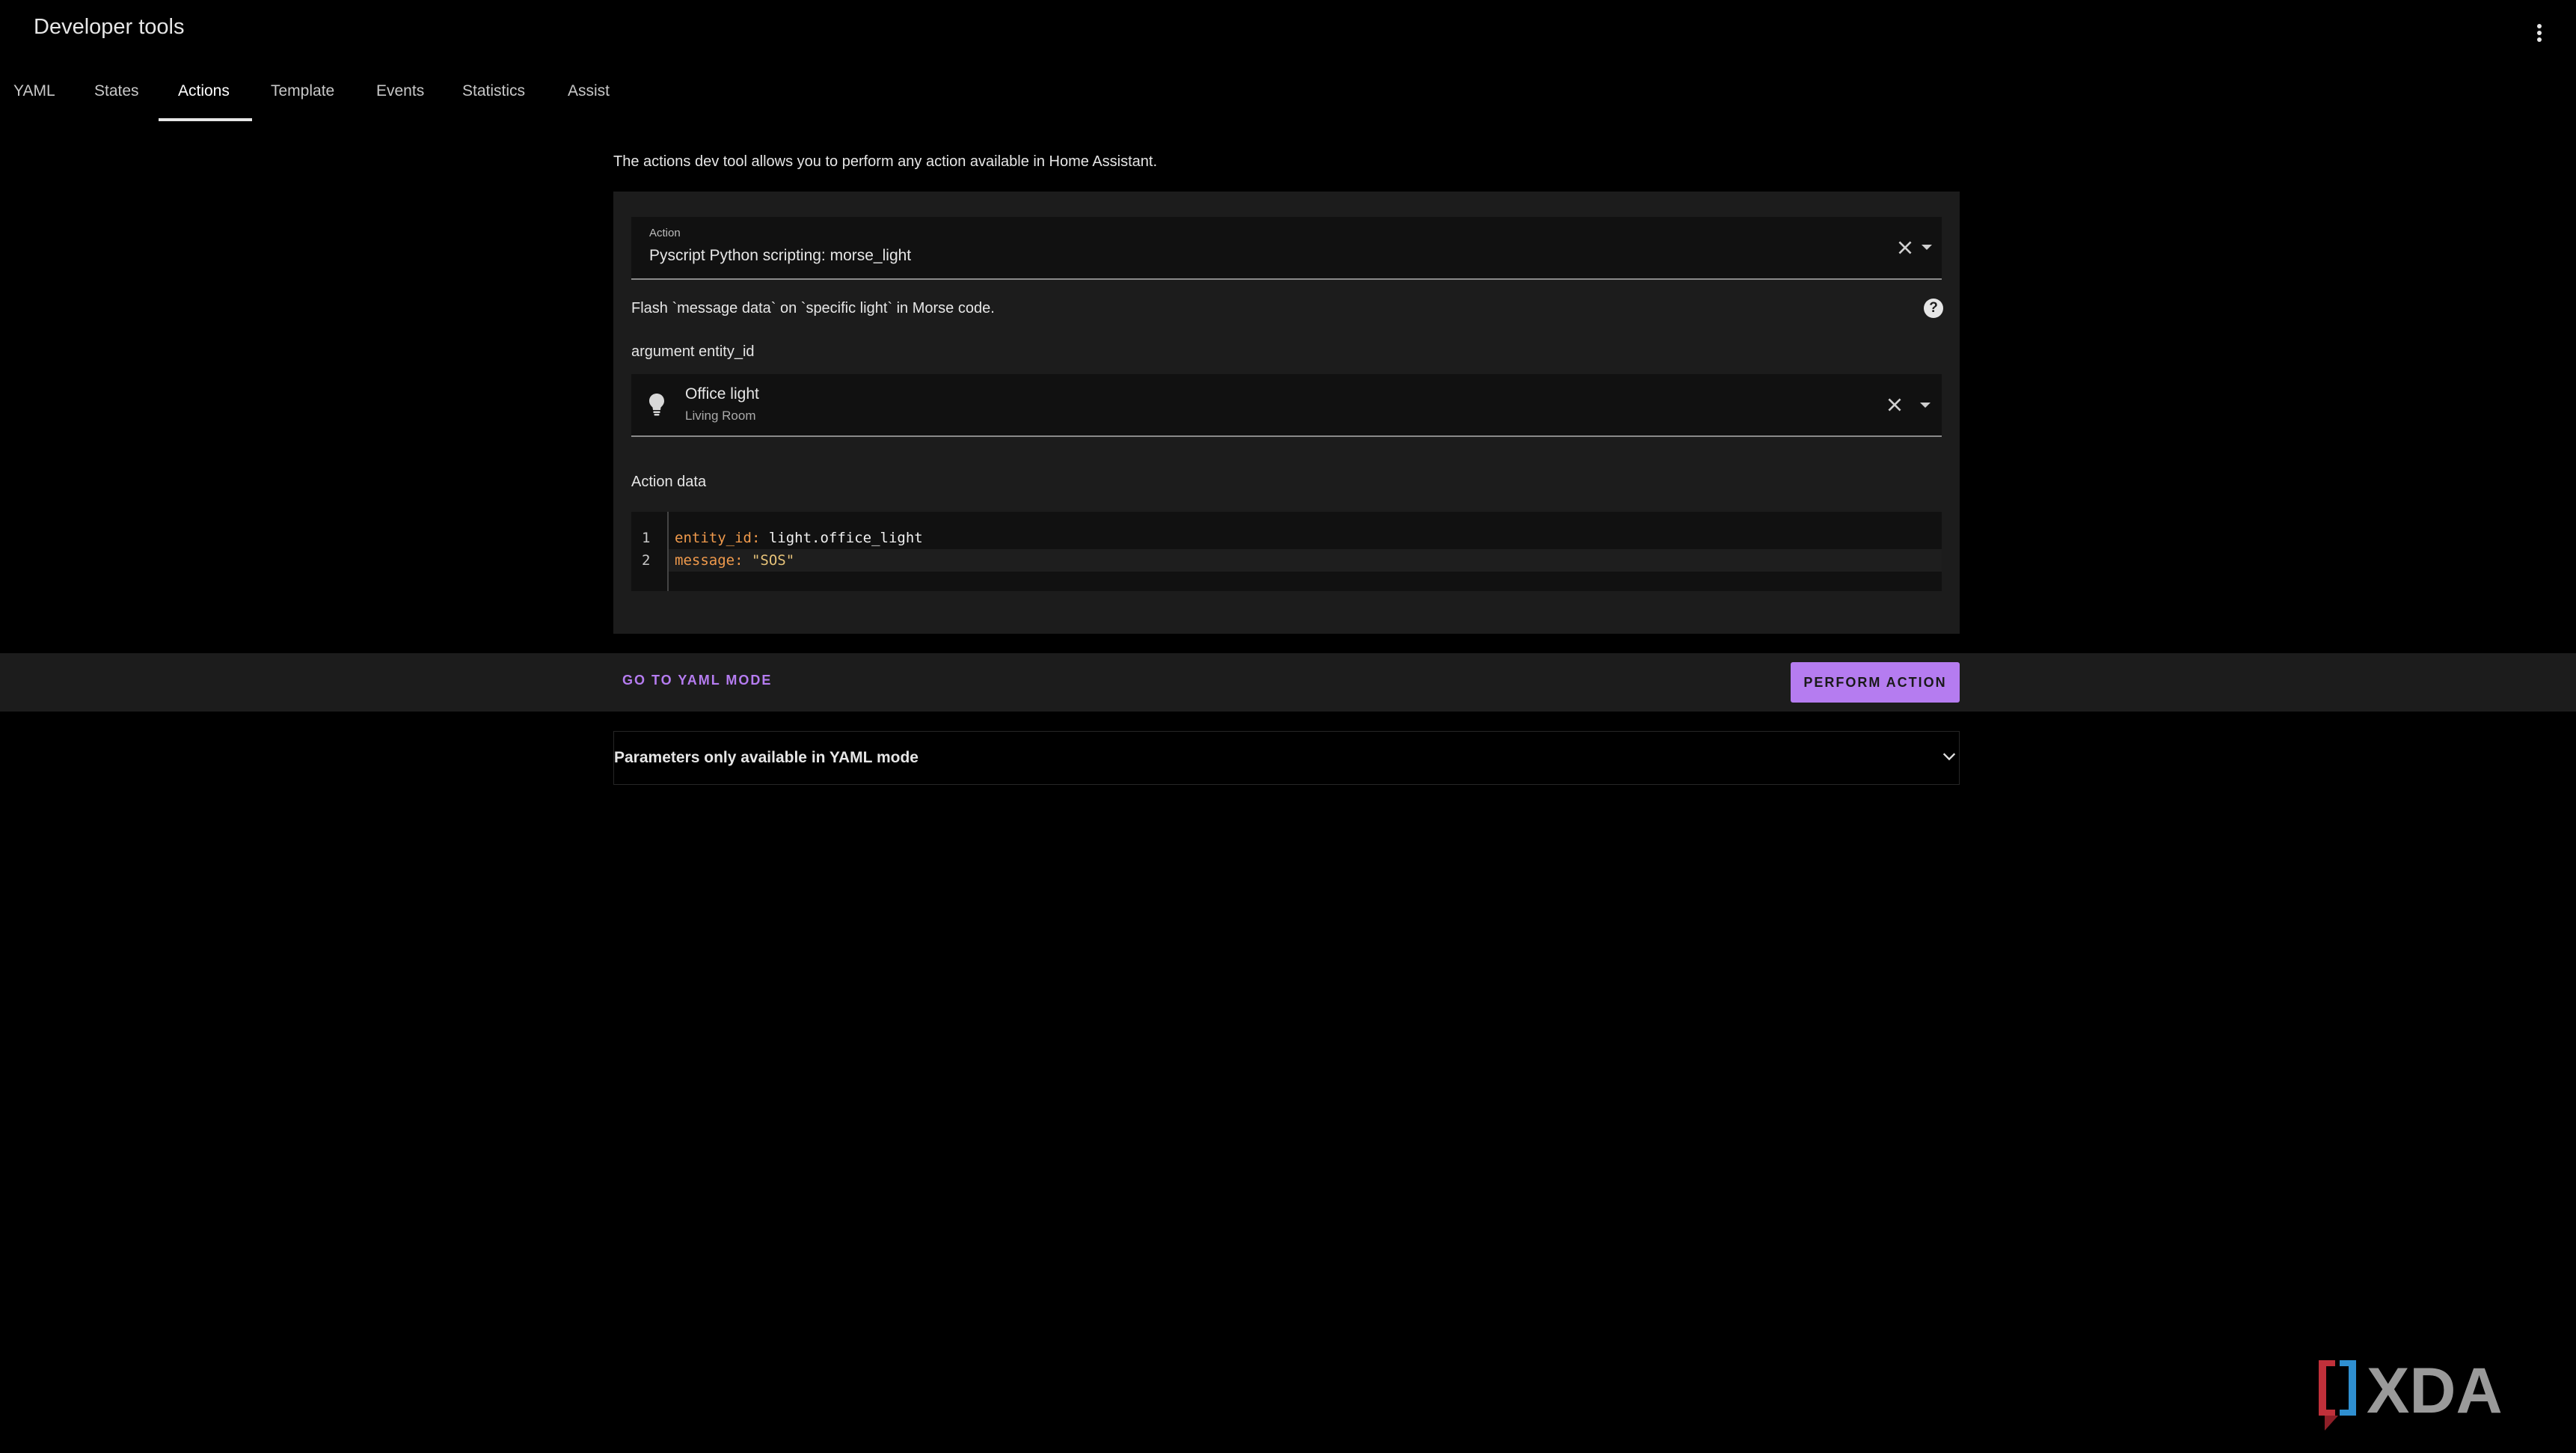  I want to click on action-bar: GO TO YAML MODE PERFORM ACTION, so click(1288, 682).